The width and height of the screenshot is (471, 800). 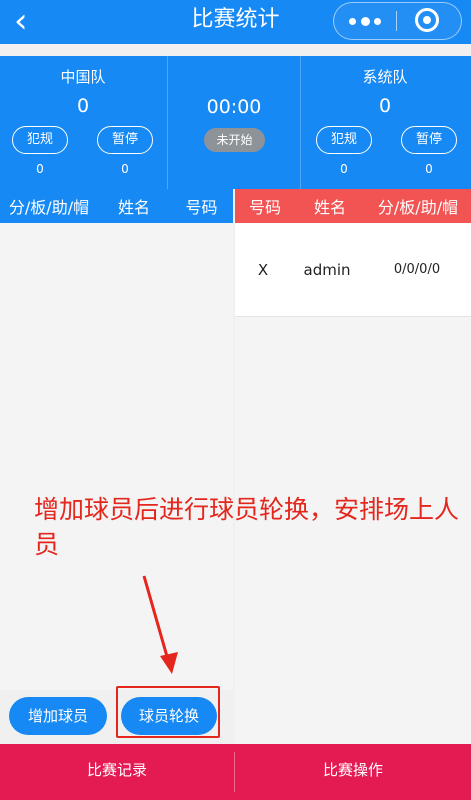 What do you see at coordinates (40, 140) in the screenshot?
I see `home-foul-button: 犯规` at bounding box center [40, 140].